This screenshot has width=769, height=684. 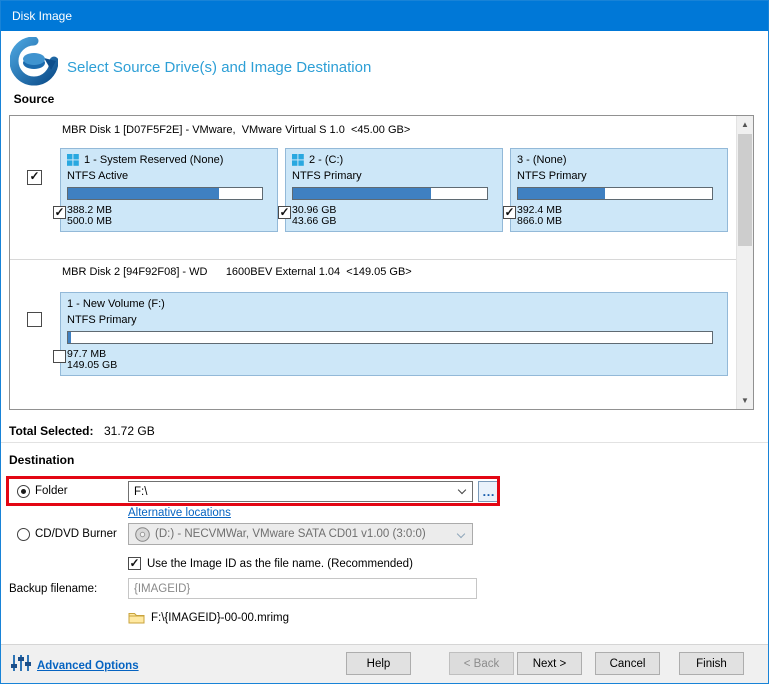 What do you see at coordinates (154, 160) in the screenshot?
I see `partition-name: 1 - System Reserved (None)` at bounding box center [154, 160].